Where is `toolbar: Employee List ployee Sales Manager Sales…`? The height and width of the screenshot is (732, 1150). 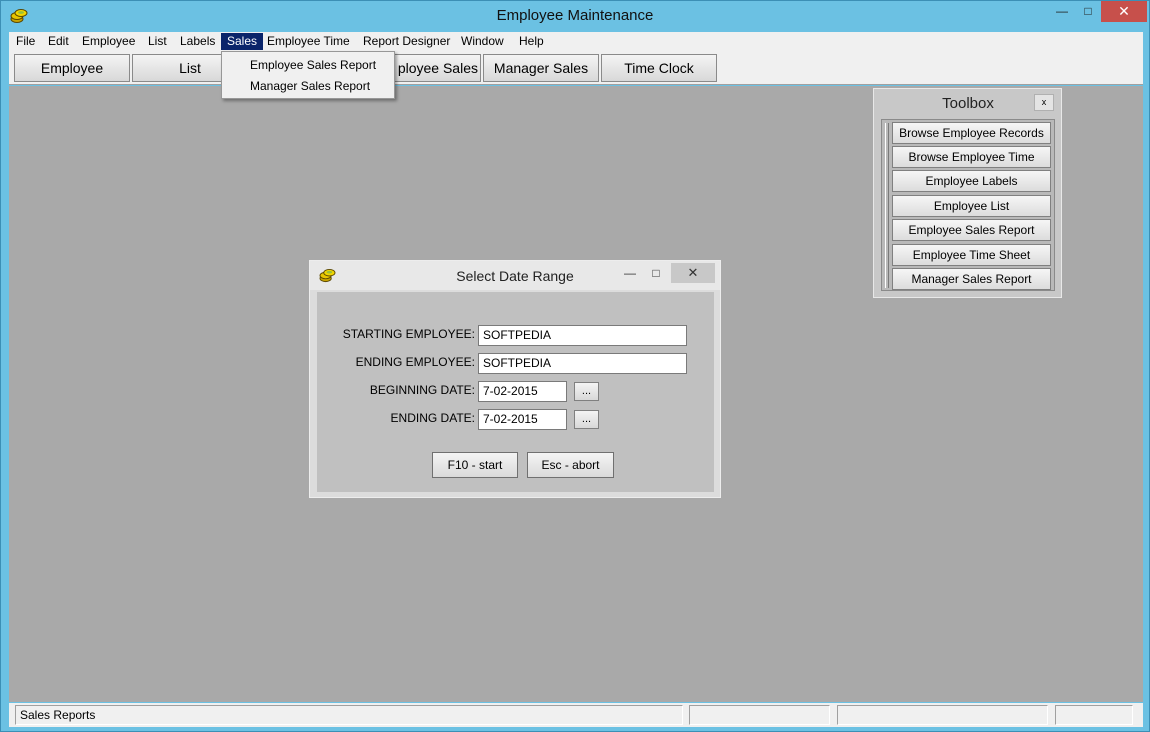 toolbar: Employee List ployee Sales Manager Sales… is located at coordinates (576, 68).